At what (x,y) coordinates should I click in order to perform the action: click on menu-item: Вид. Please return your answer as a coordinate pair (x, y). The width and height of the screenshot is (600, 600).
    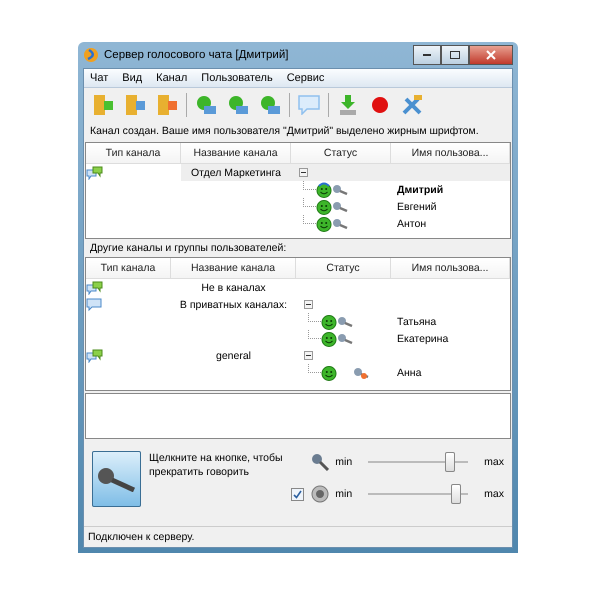
    Looking at the image, I should click on (132, 78).